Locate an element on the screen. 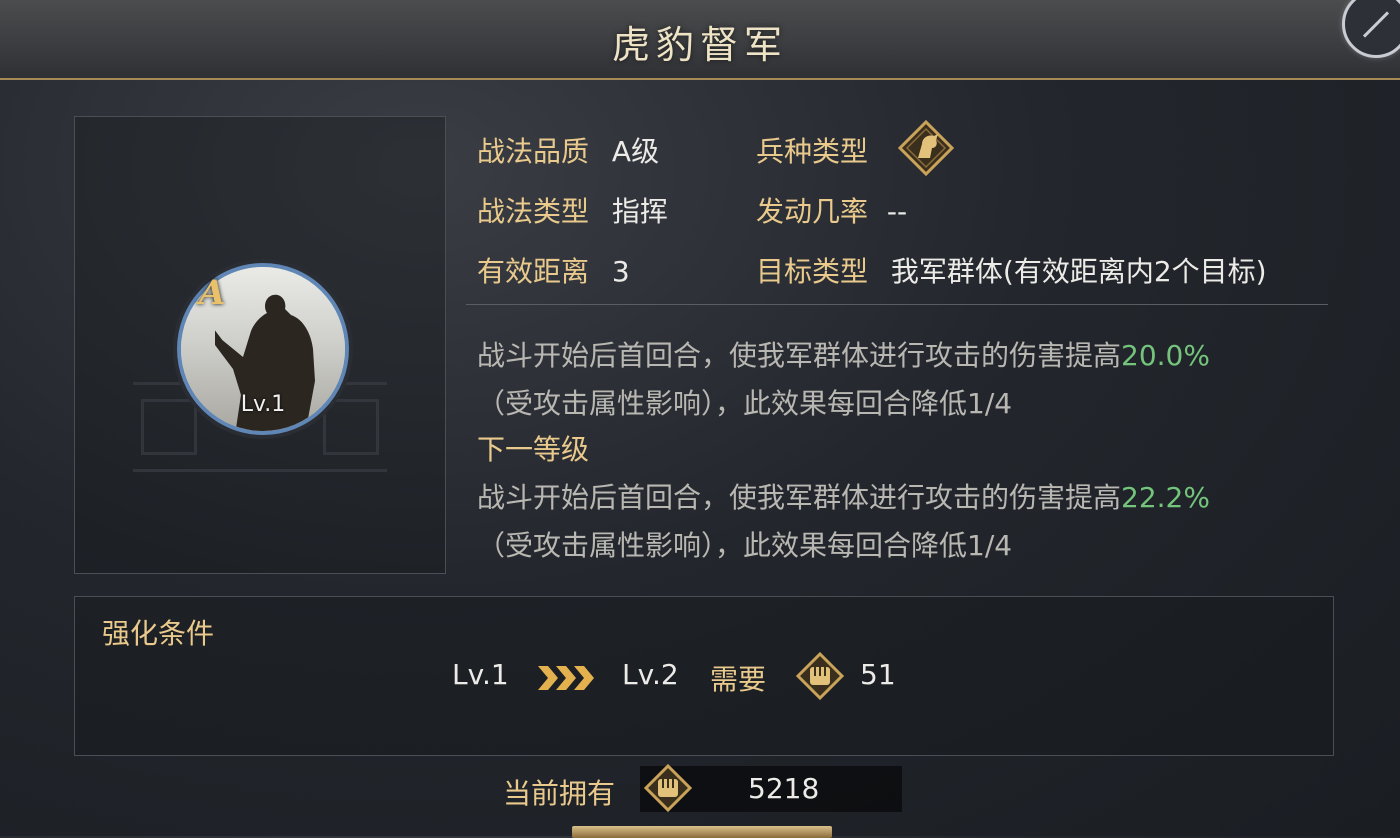 This screenshot has width=1400, height=838. next-effect-line1: 战斗开始后首回合，使我军群体进行攻击的伤害提高22.2% is located at coordinates (843, 498).